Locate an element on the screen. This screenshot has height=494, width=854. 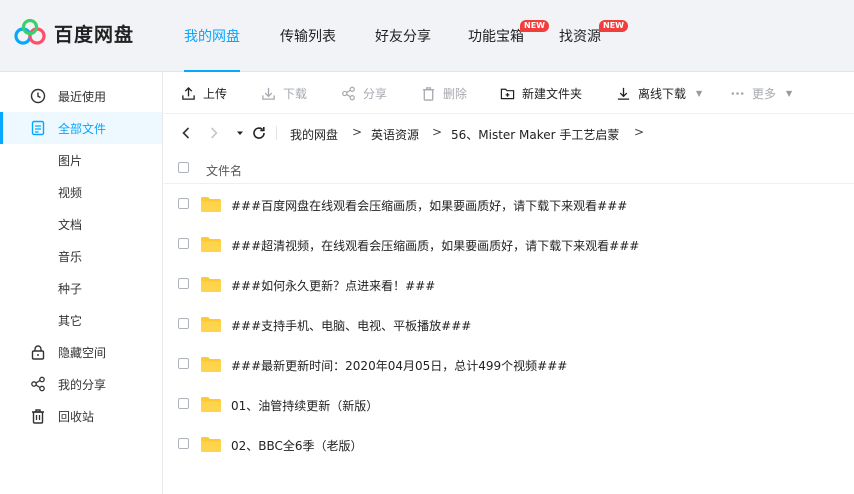
sidebar-item-label: 文档 is located at coordinates (70, 224).